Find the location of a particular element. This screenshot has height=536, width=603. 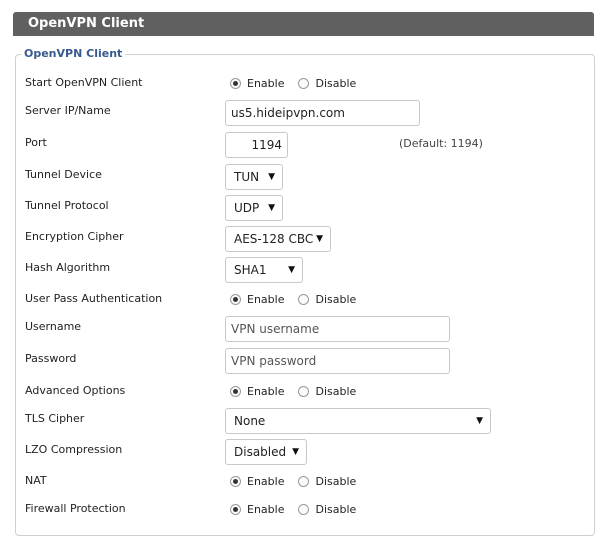

tunnel-device-select: TUN ▼ is located at coordinates (254, 177).